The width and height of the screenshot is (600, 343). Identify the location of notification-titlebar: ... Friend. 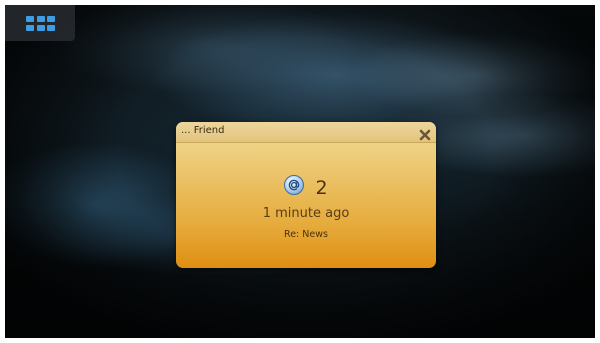
(306, 132).